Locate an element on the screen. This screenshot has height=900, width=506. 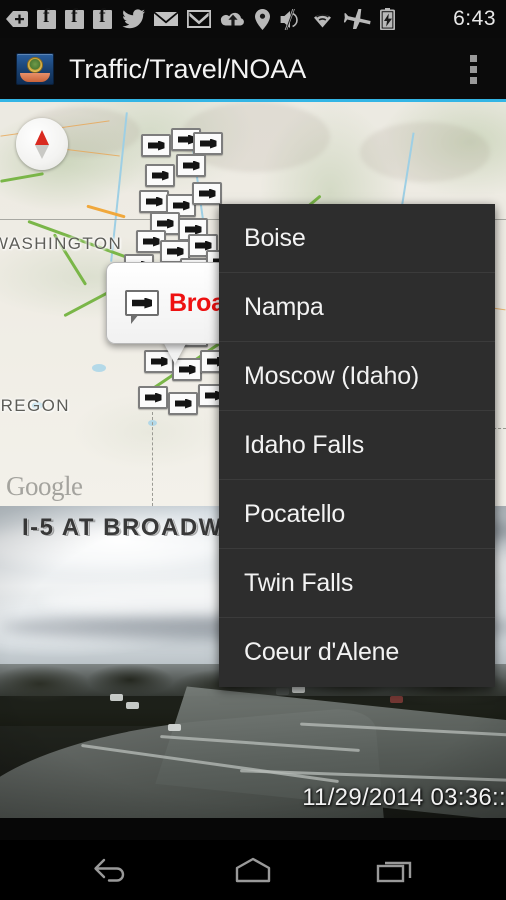
home-icon is located at coordinates (253, 870).